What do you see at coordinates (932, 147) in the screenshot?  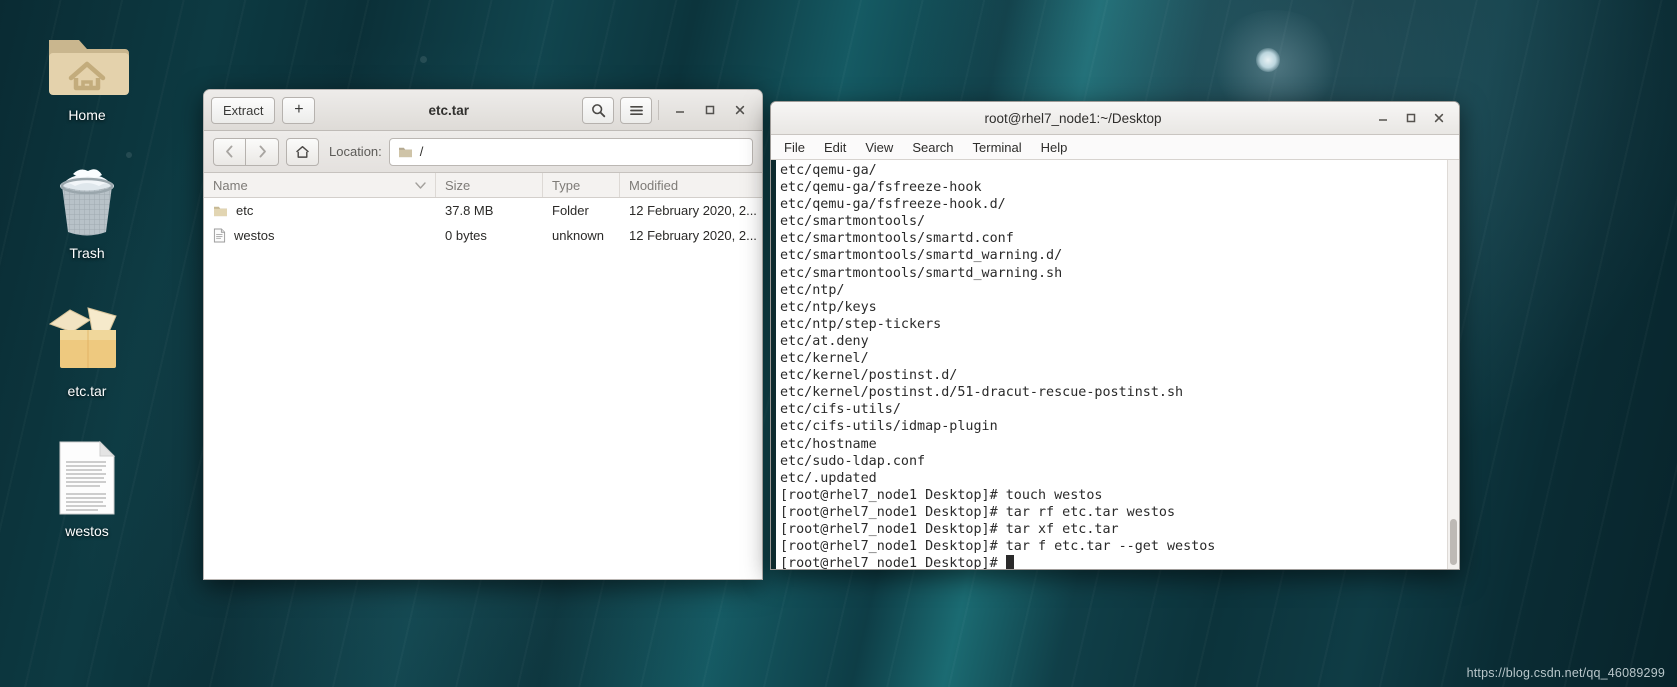 I see `menu-search: Search` at bounding box center [932, 147].